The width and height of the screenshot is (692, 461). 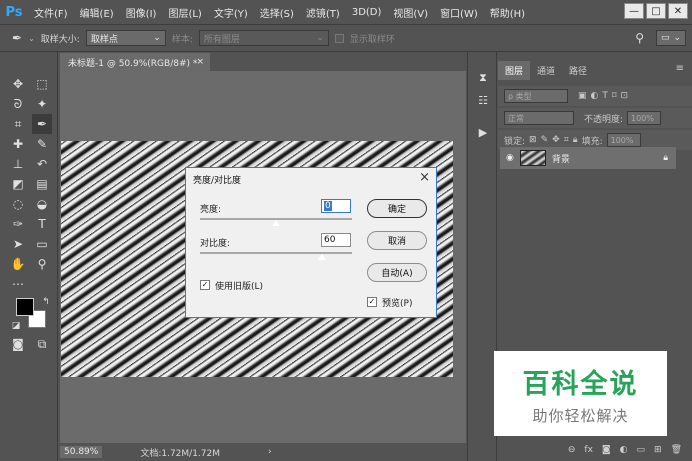 What do you see at coordinates (263, 452) in the screenshot?
I see `status-bar: 50.89% 文档:1.72M/1.72M ›` at bounding box center [263, 452].